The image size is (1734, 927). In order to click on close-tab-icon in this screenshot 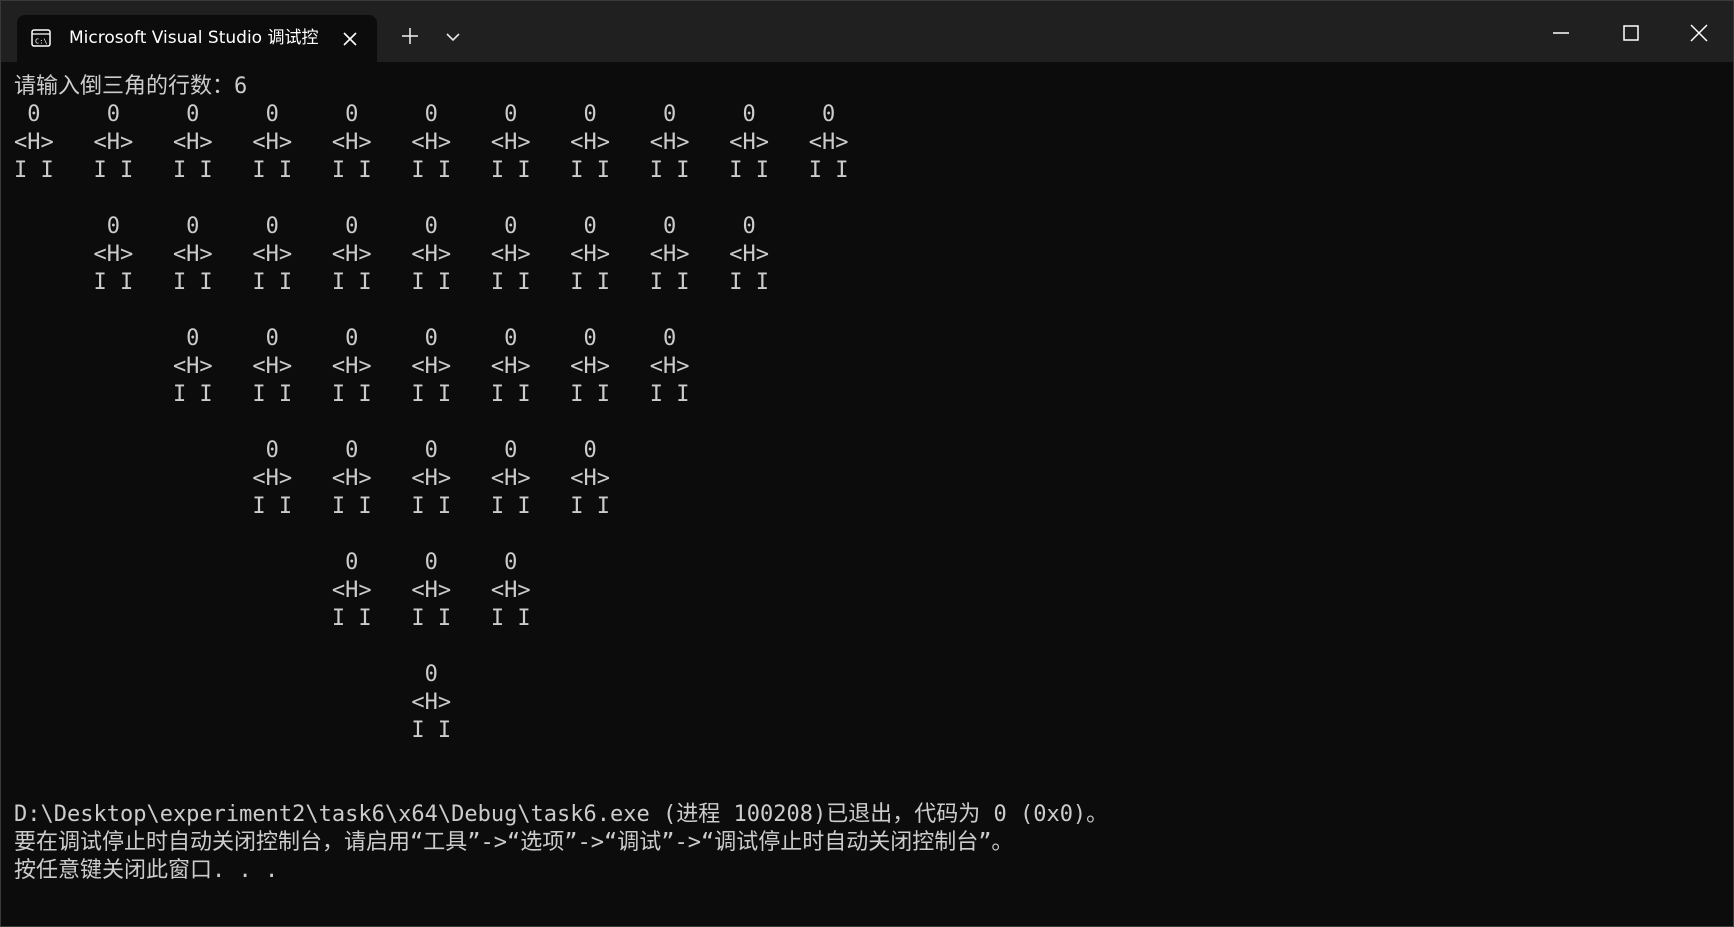, I will do `click(350, 39)`.